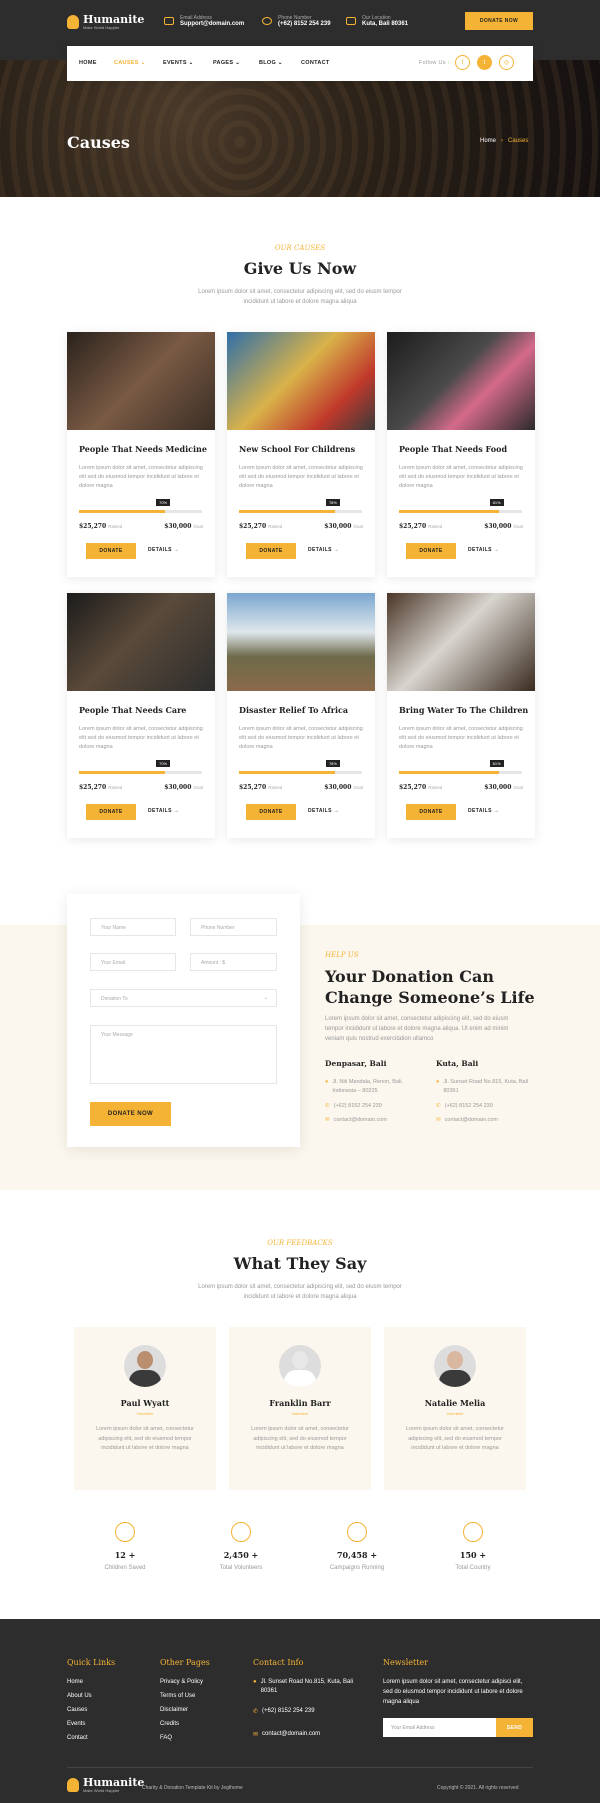 Image resolution: width=600 pixels, height=1803 pixels. Describe the element at coordinates (360, 1120) in the screenshot. I see `office-1-email-text: contact@domain.com` at that location.